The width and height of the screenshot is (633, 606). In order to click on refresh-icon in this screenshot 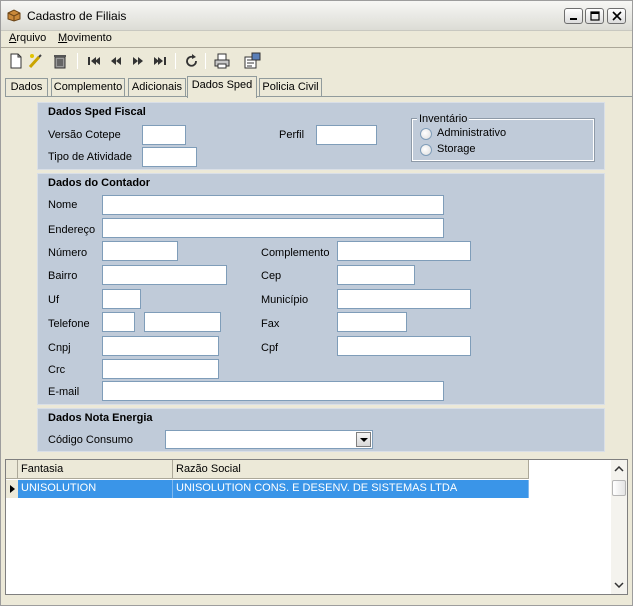, I will do `click(192, 61)`.